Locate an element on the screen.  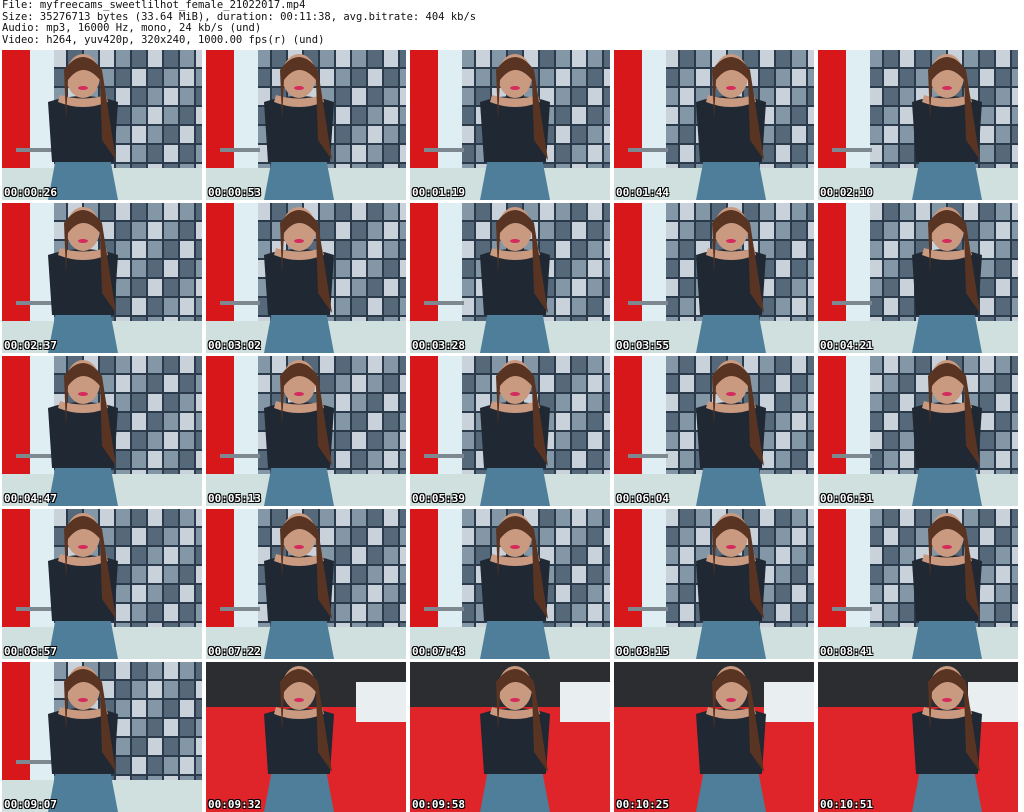
video-thumbnail: 00:08:15 is located at coordinates (714, 584).